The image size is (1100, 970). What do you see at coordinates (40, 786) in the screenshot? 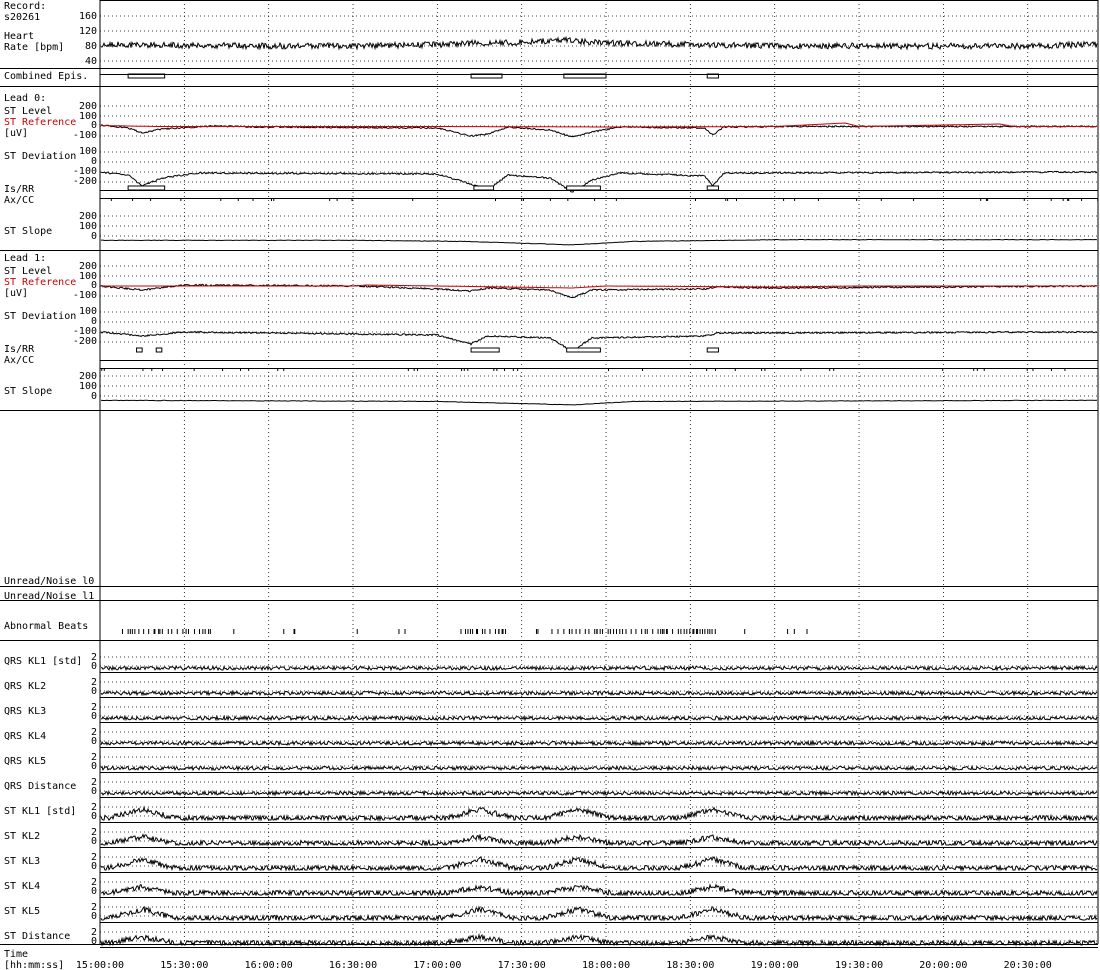
I see `kl-row-label: QRS Distance` at bounding box center [40, 786].